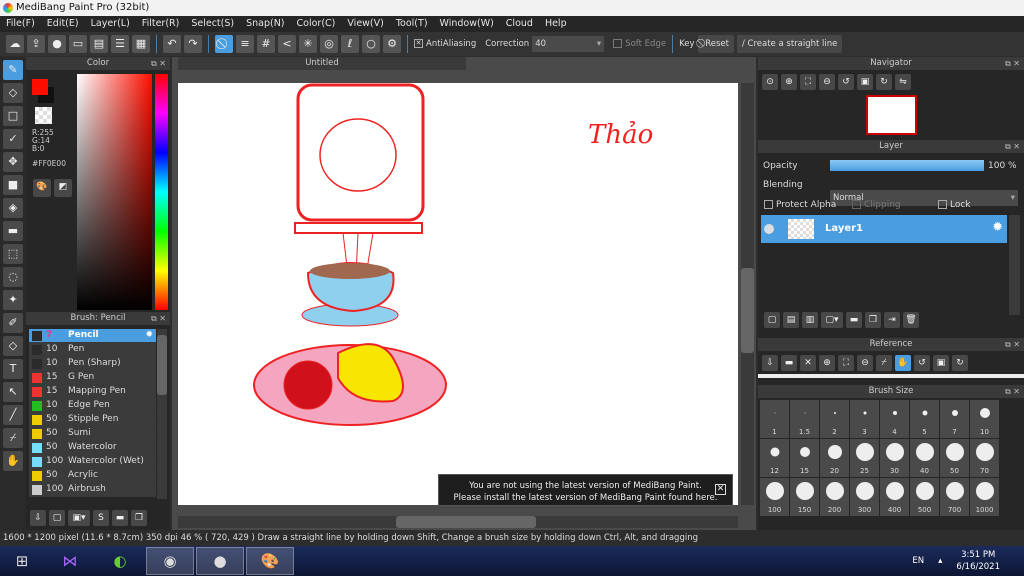  What do you see at coordinates (832, 320) in the screenshot?
I see `add-layer-menu-icon: ▢▾` at bounding box center [832, 320].